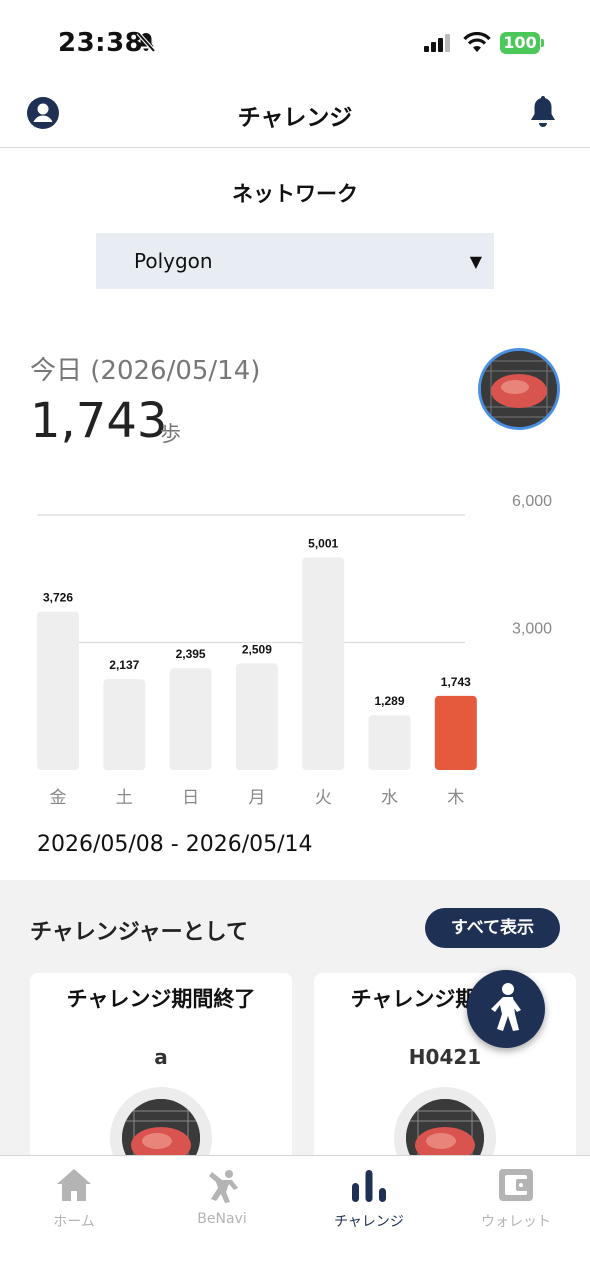 This screenshot has height=1280, width=590. I want to click on silent-bell-icon, so click(146, 44).